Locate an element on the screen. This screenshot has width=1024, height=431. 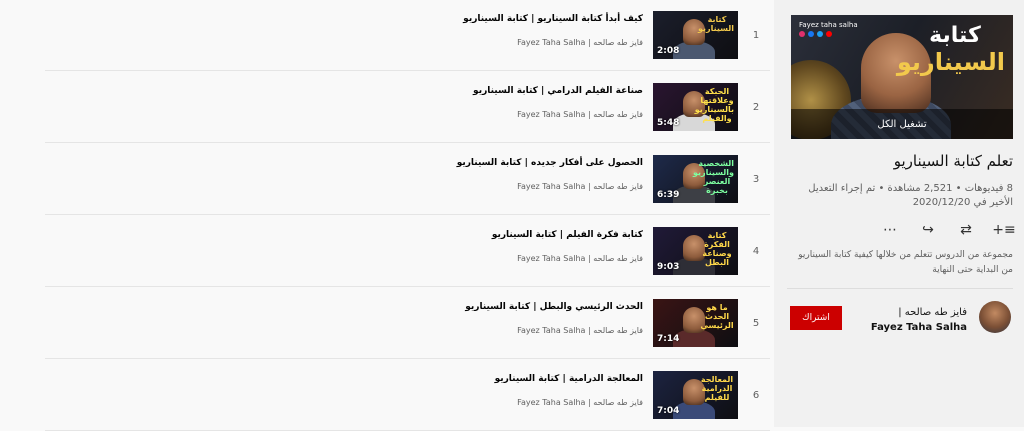
video-index: 1 is located at coordinates (756, 35).